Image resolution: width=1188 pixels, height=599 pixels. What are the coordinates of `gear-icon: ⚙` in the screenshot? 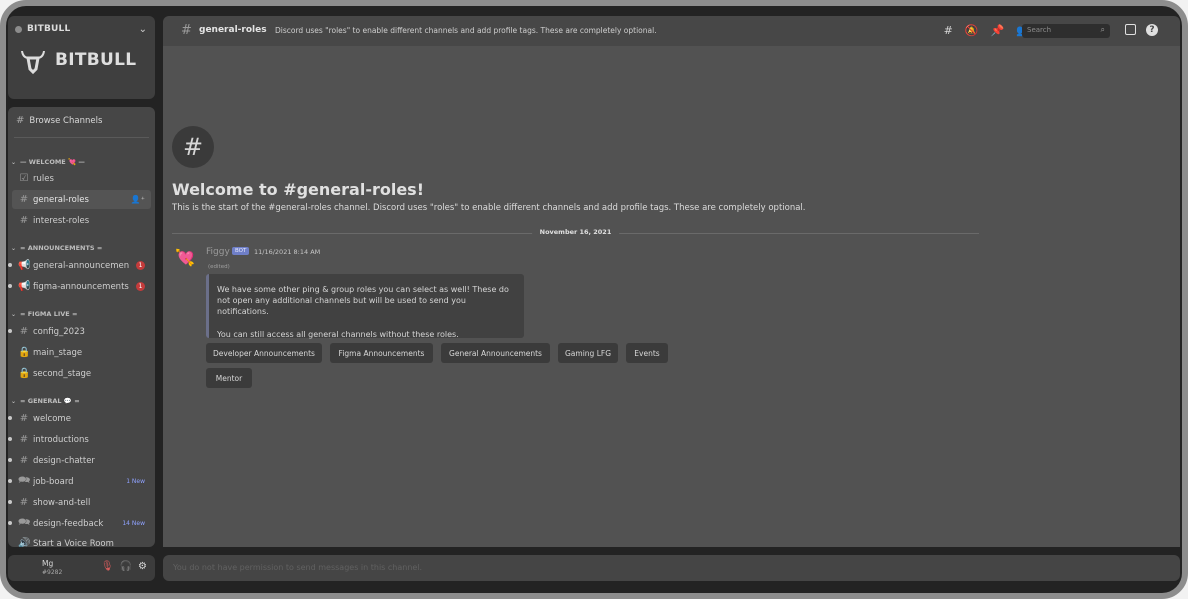 It's located at (142, 566).